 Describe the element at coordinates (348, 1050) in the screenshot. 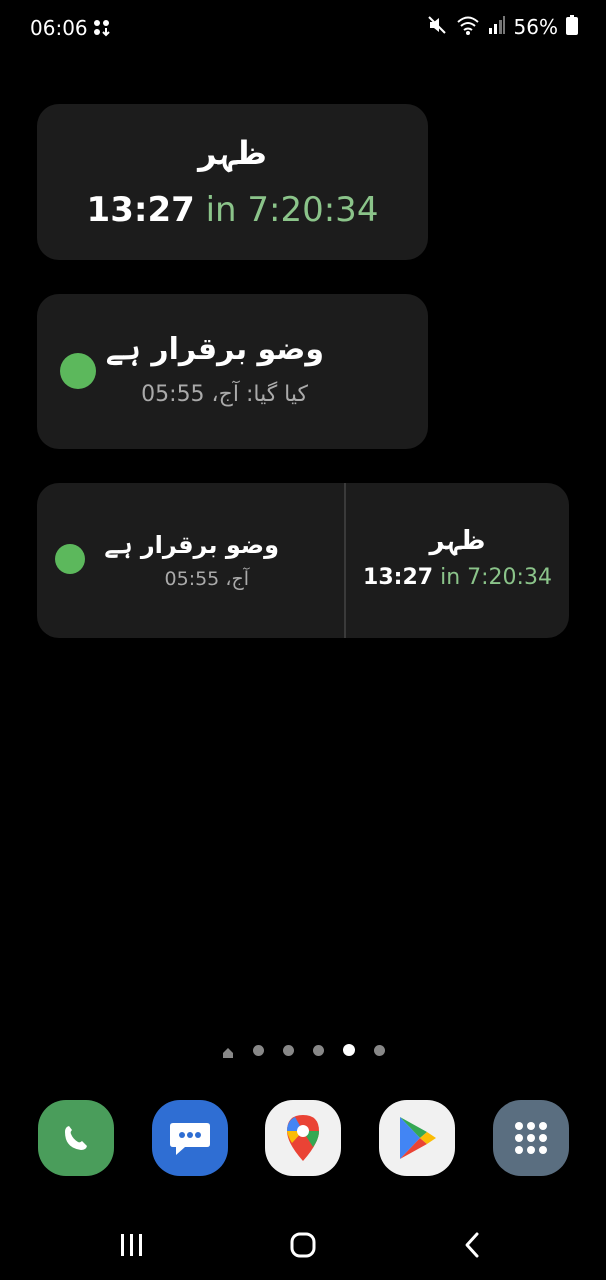

I see `page-dot-active` at that location.